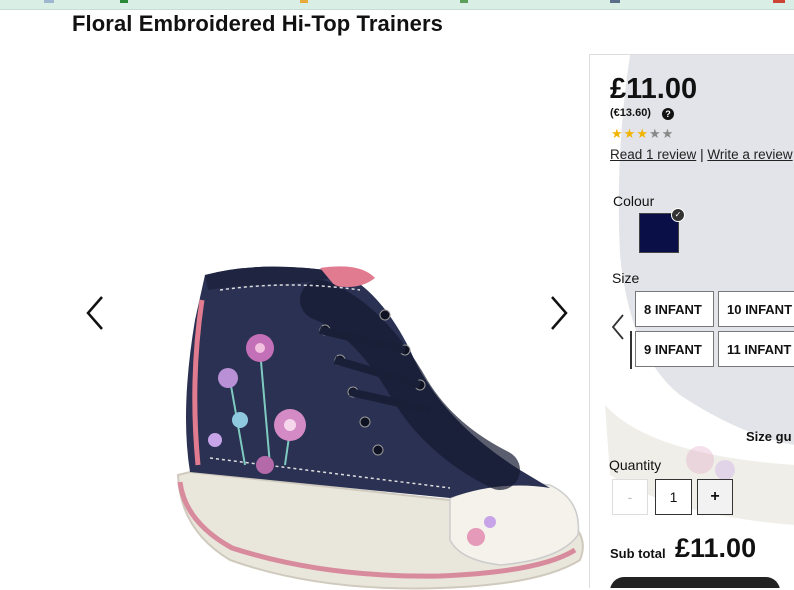 The width and height of the screenshot is (794, 590). What do you see at coordinates (654, 89) in the screenshot?
I see `product-price: £11.00` at bounding box center [654, 89].